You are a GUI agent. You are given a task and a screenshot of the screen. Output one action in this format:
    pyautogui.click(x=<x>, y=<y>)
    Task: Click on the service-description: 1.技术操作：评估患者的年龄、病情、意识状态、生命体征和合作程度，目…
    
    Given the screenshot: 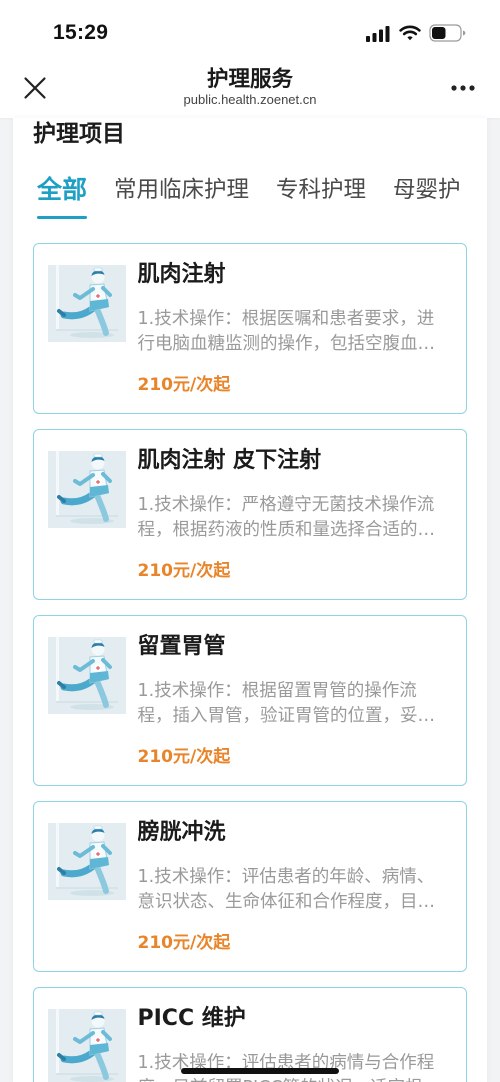 What is the action you would take?
    pyautogui.click(x=286, y=889)
    